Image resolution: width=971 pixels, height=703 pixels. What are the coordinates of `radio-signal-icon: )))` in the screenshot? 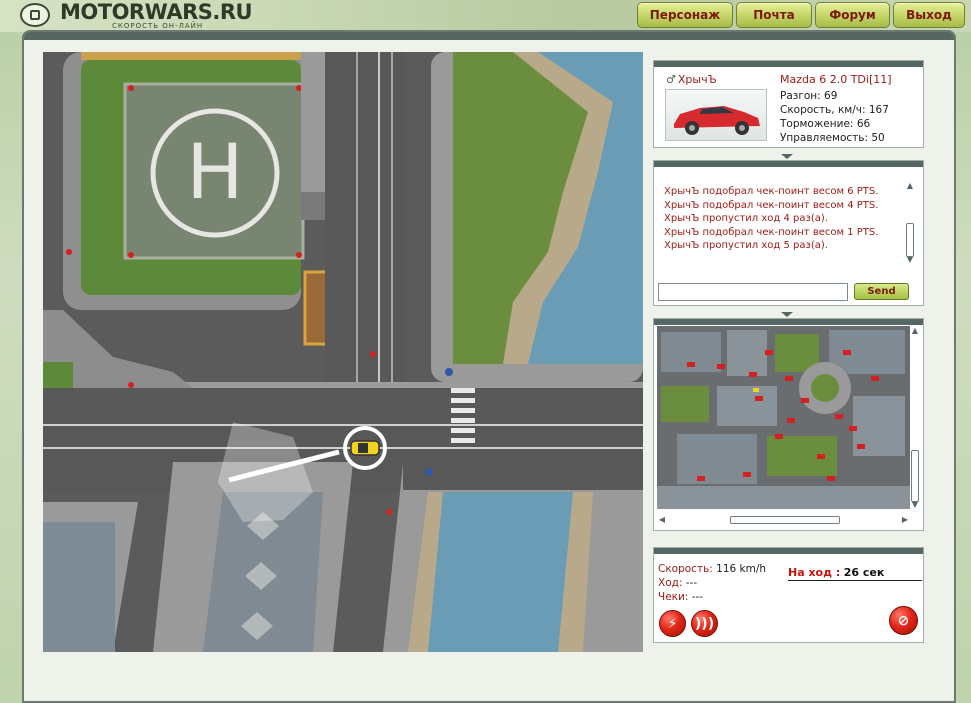 It's located at (704, 623).